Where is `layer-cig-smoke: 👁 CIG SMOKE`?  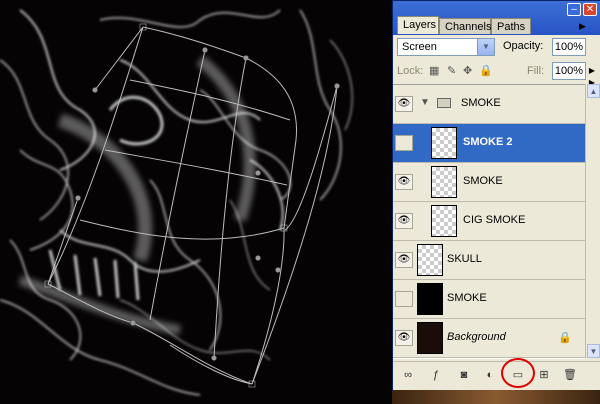 layer-cig-smoke: 👁 CIG SMOKE is located at coordinates (489, 221).